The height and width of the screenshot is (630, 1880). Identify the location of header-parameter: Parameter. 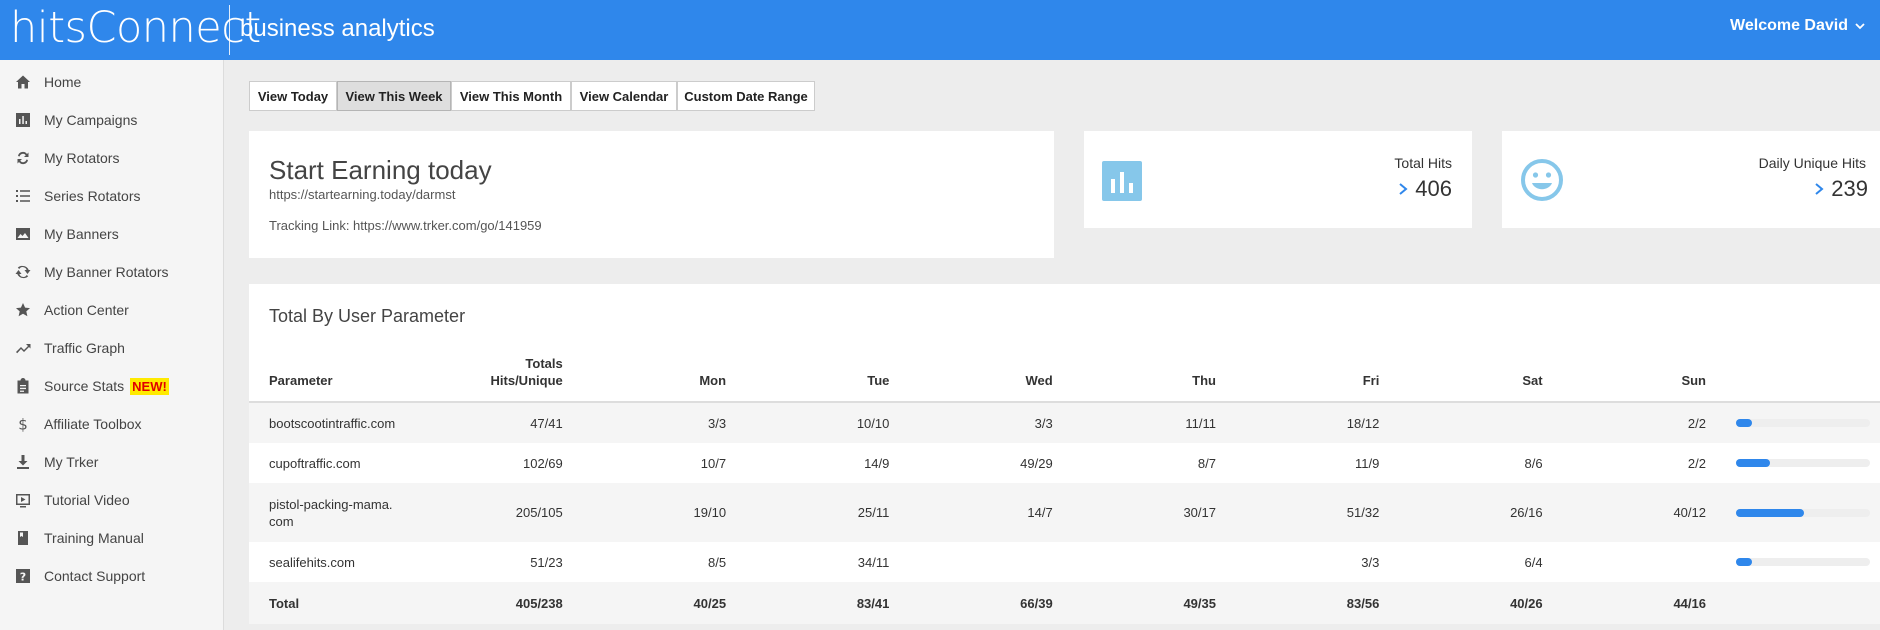
(327, 376).